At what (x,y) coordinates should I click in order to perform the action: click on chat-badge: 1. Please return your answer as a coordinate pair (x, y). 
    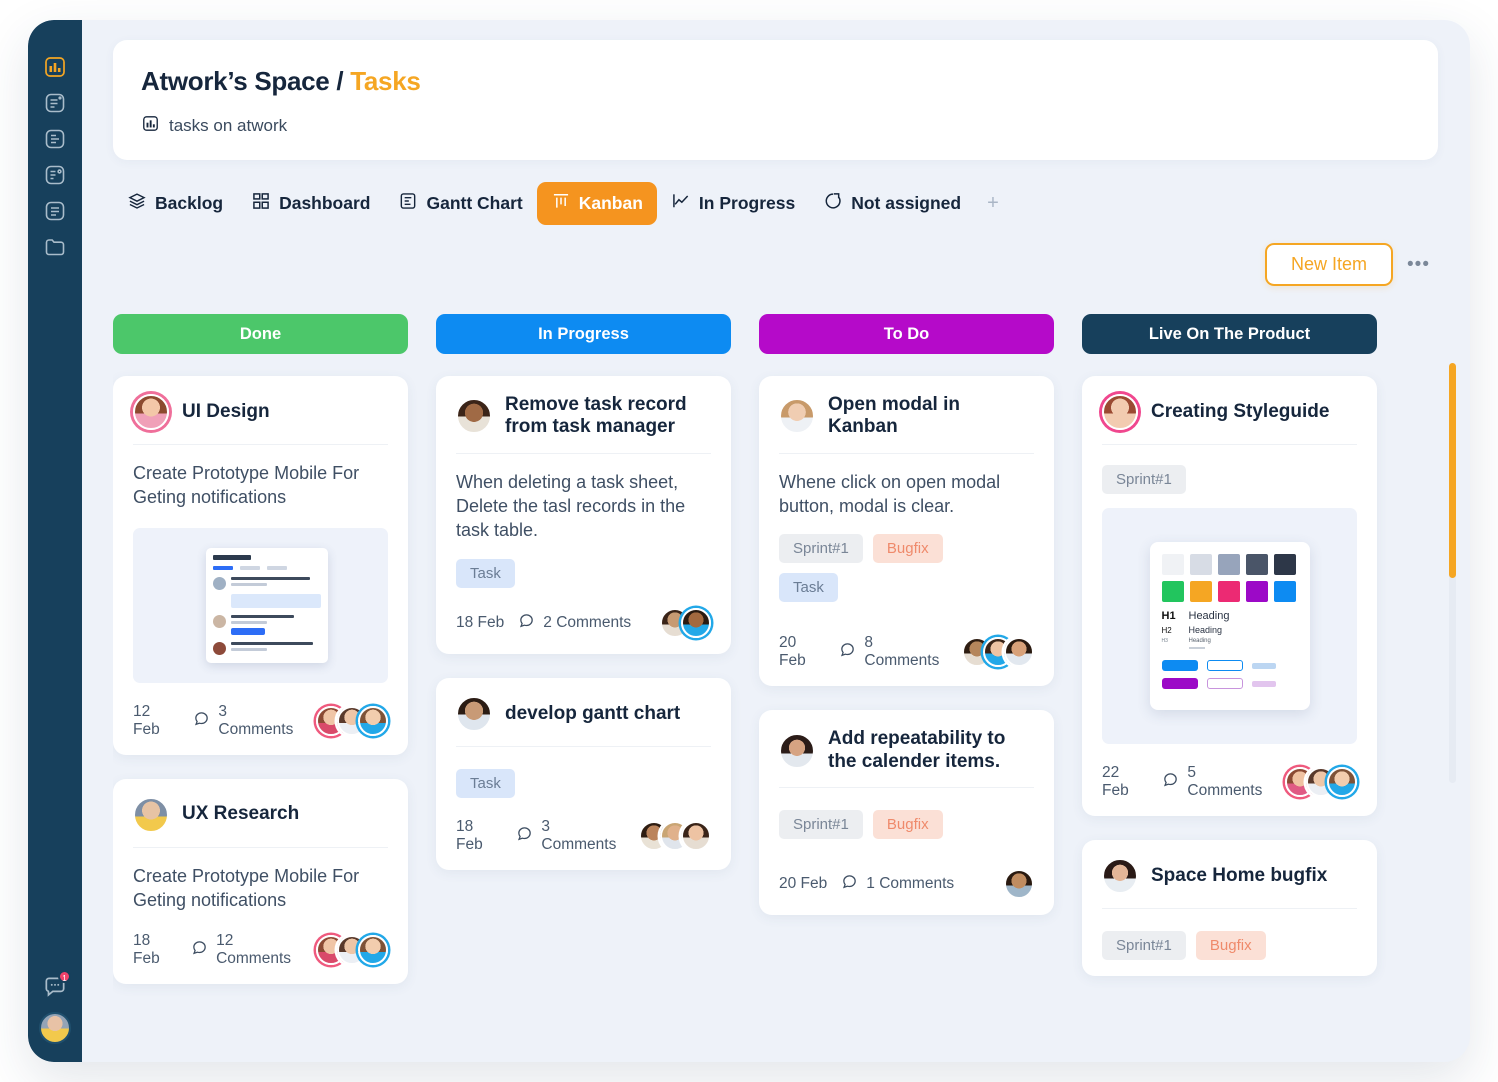
    Looking at the image, I should click on (64, 976).